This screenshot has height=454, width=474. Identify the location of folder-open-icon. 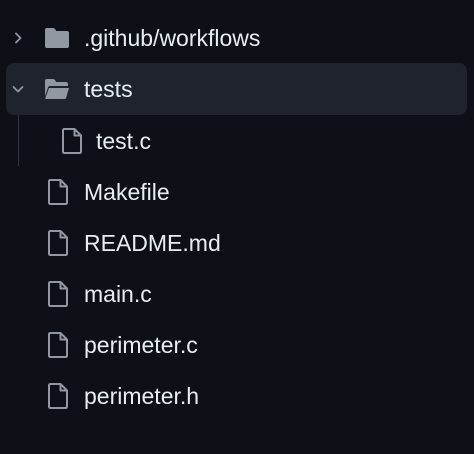
(57, 89).